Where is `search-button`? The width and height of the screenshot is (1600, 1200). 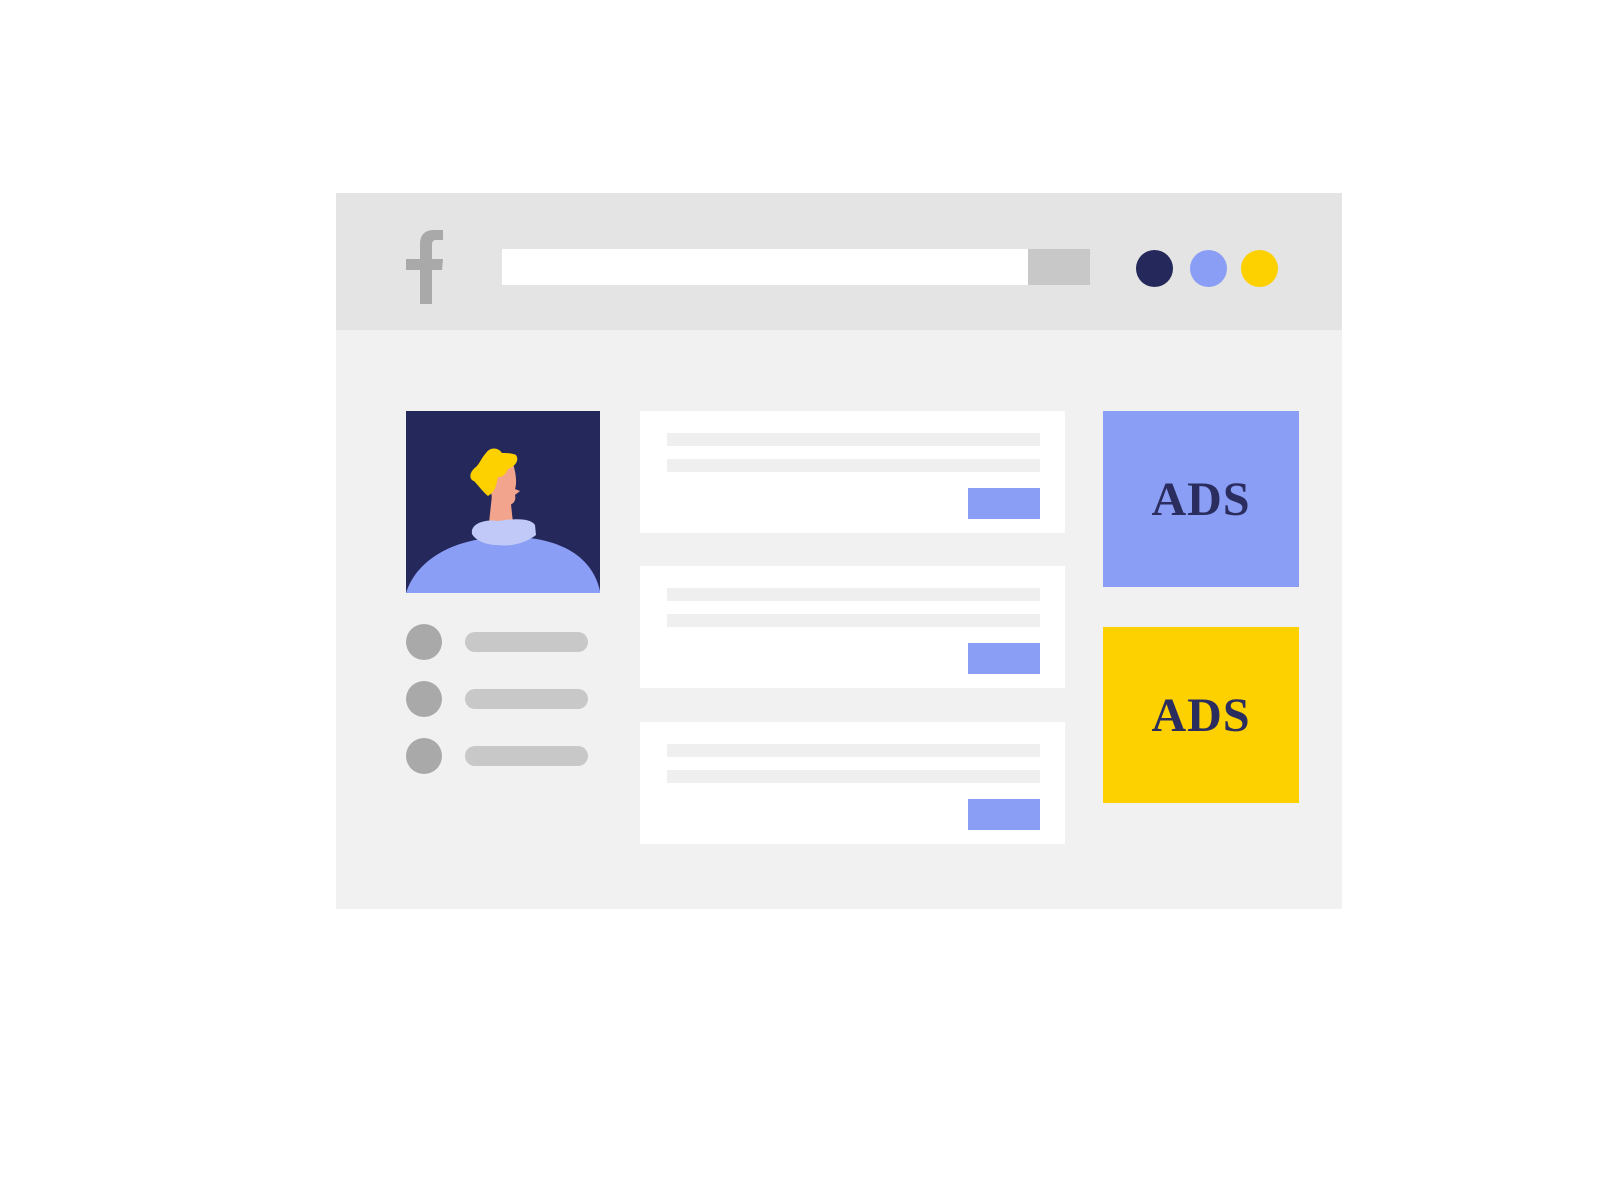
search-button is located at coordinates (1059, 267).